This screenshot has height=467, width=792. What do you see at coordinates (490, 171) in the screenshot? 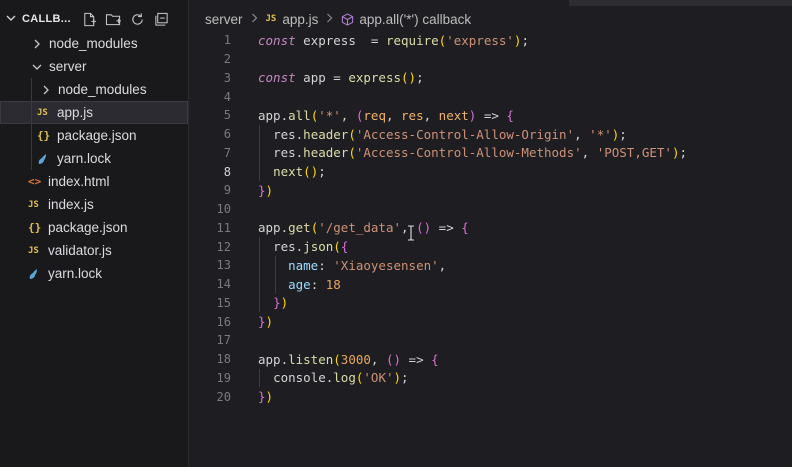
I see `code-line: 8 next();` at bounding box center [490, 171].